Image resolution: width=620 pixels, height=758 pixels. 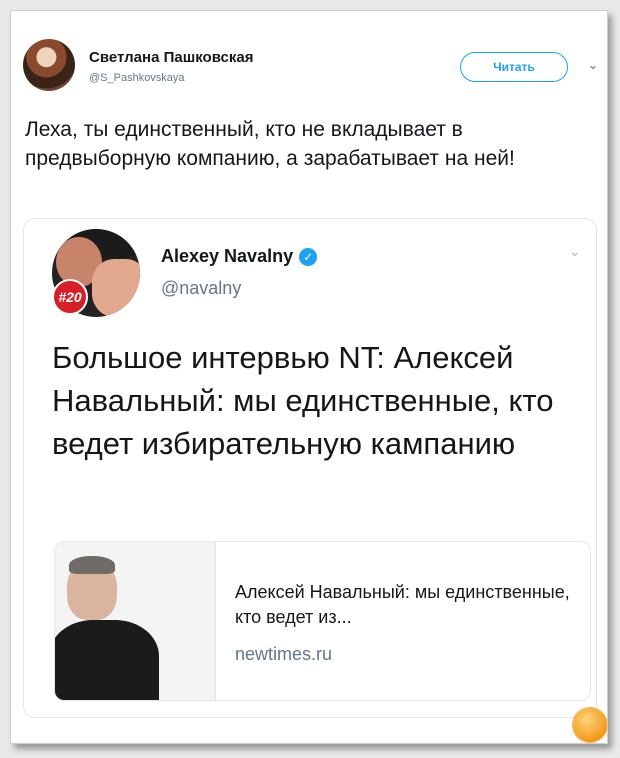 What do you see at coordinates (227, 256) in the screenshot?
I see `quoted-author-name: Alexey Navalny` at bounding box center [227, 256].